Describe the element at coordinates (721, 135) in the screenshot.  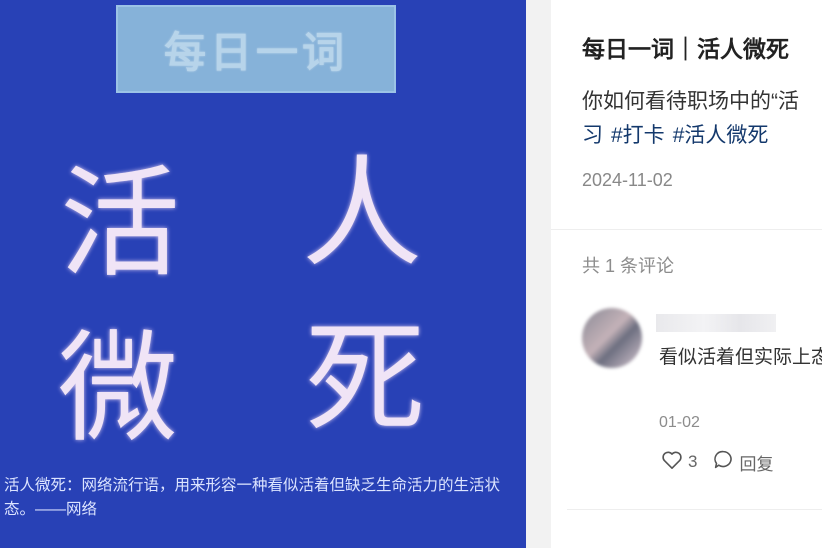
I see `tag-item: #活人微死` at that location.